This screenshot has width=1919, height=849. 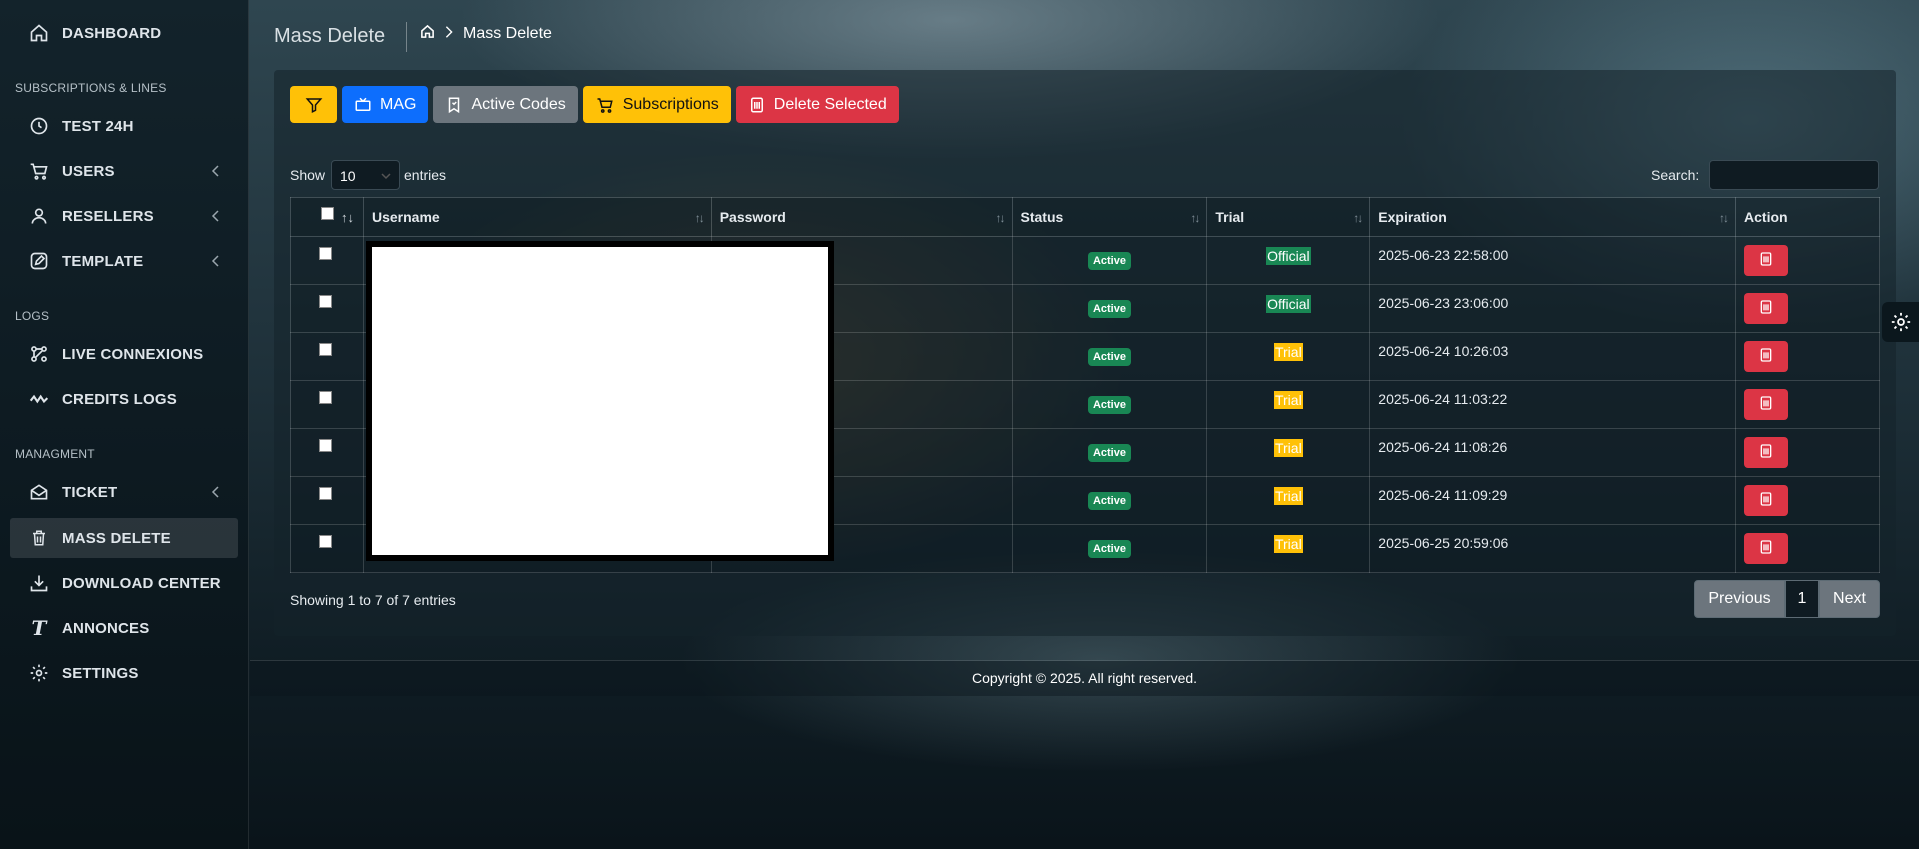 What do you see at coordinates (1288, 308) in the screenshot?
I see `trial-cell: Official` at bounding box center [1288, 308].